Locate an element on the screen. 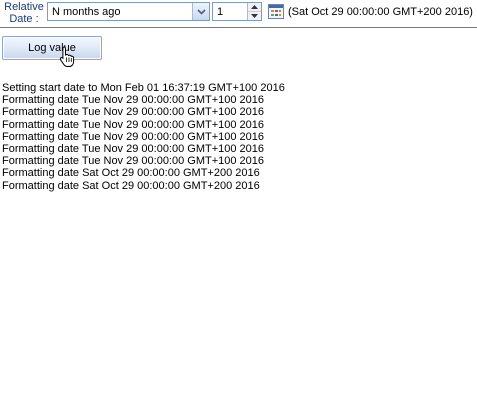 This screenshot has width=477, height=398. relative-date-label: Relative Date : is located at coordinates (24, 13).